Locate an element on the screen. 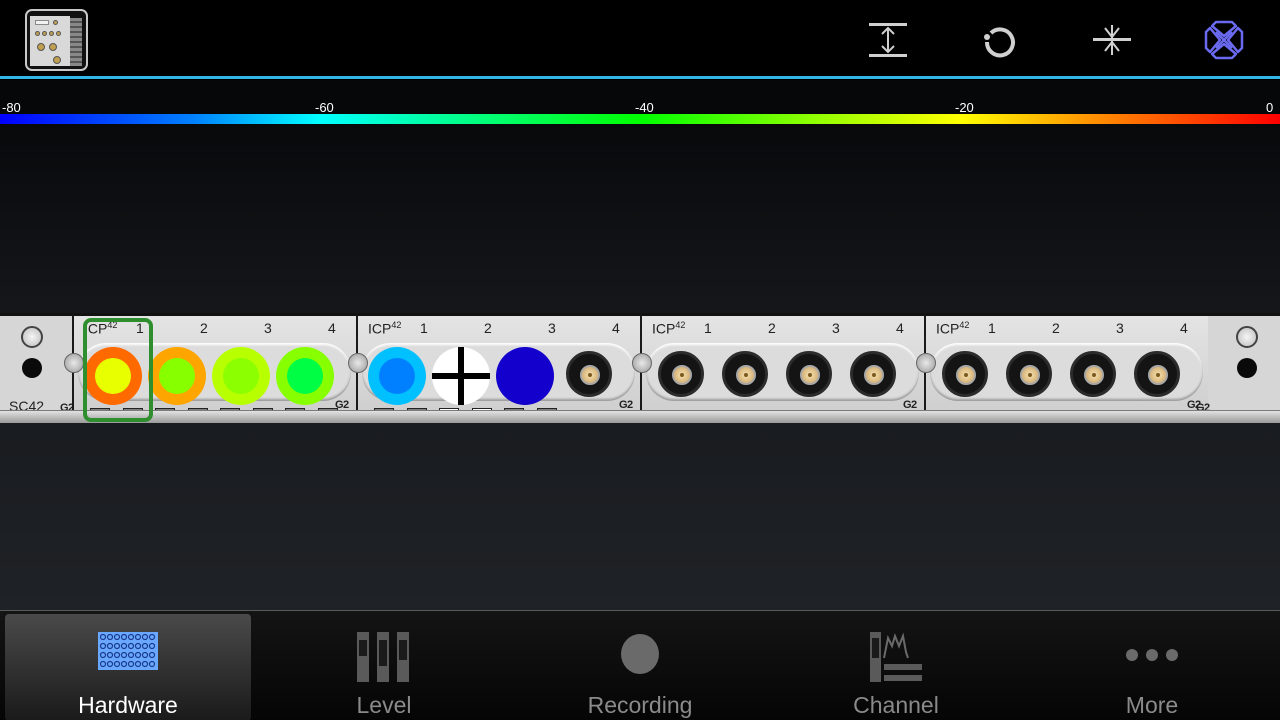  colorbar-tick: -40 is located at coordinates (644, 107).